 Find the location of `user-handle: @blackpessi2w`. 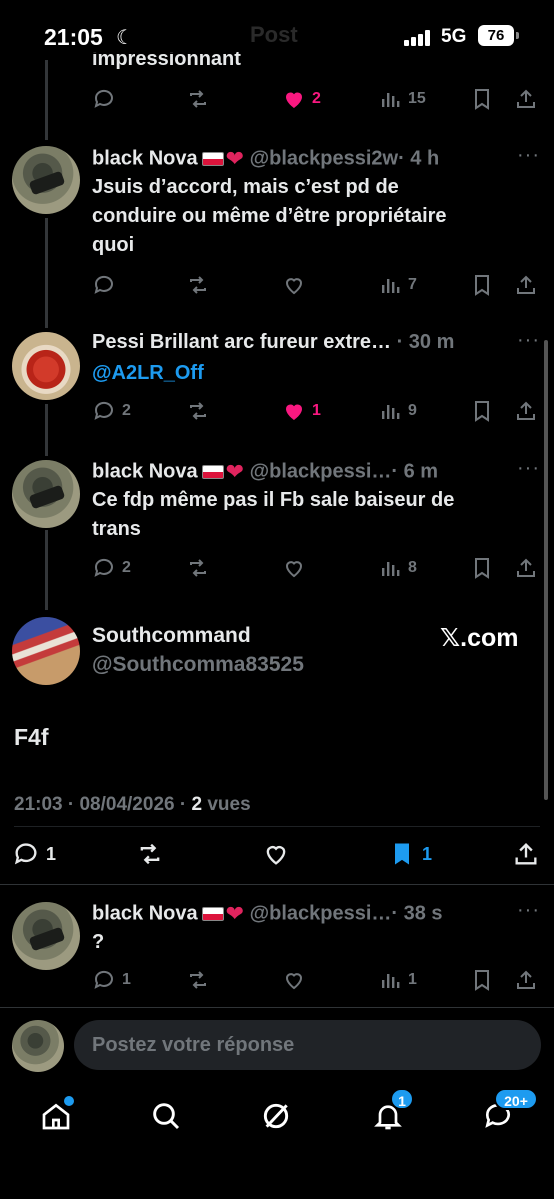

user-handle: @blackpessi2w is located at coordinates (324, 158).